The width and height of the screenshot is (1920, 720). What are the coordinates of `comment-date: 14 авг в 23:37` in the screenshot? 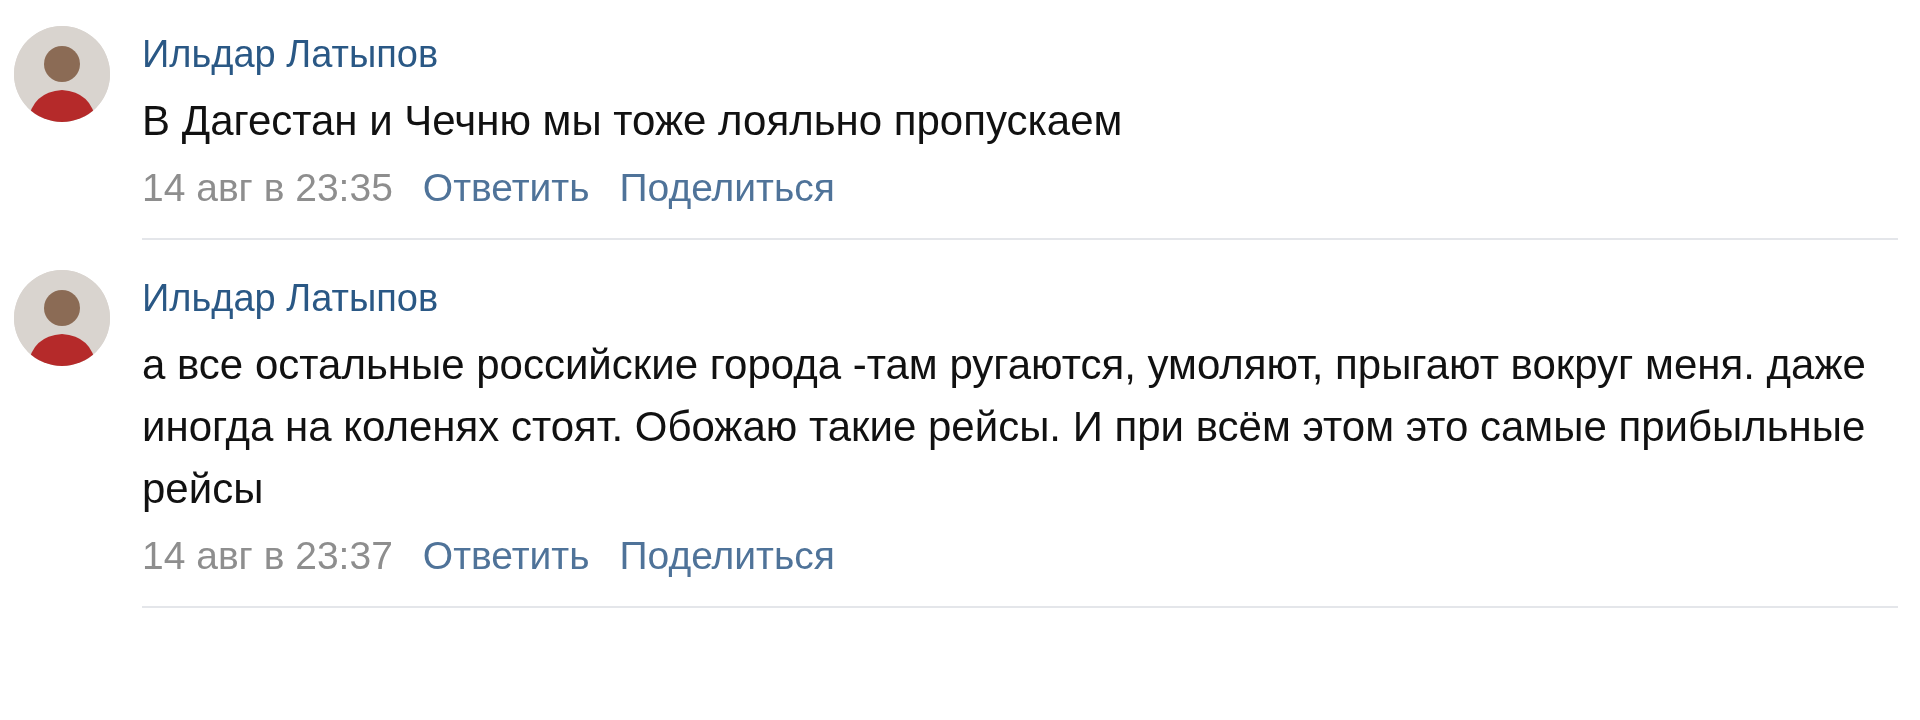 It's located at (267, 556).